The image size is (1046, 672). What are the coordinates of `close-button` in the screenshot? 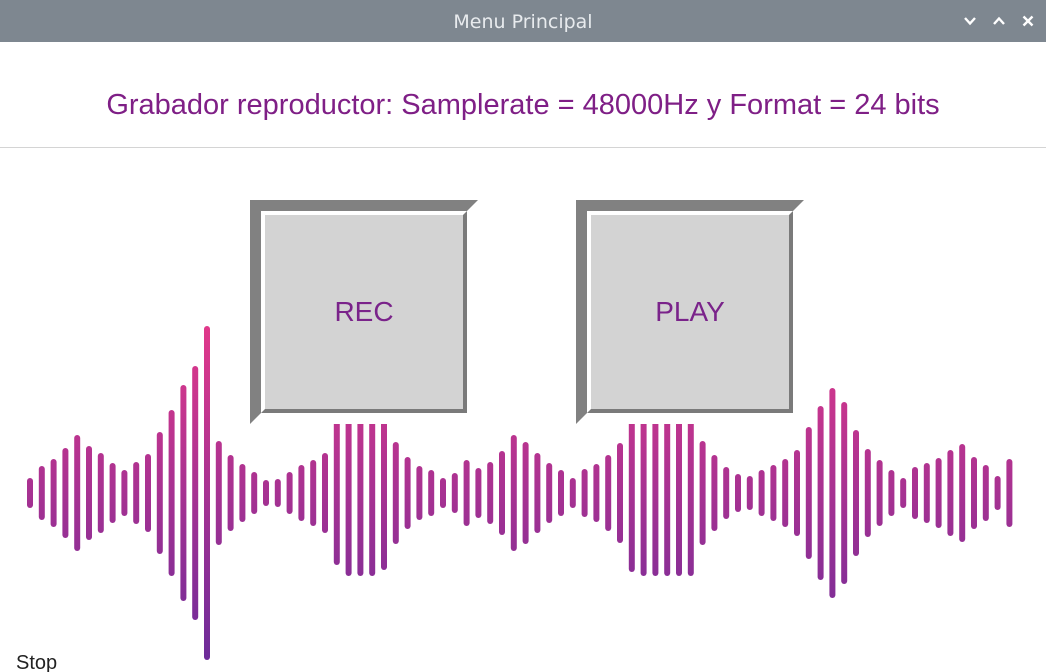 It's located at (1028, 21).